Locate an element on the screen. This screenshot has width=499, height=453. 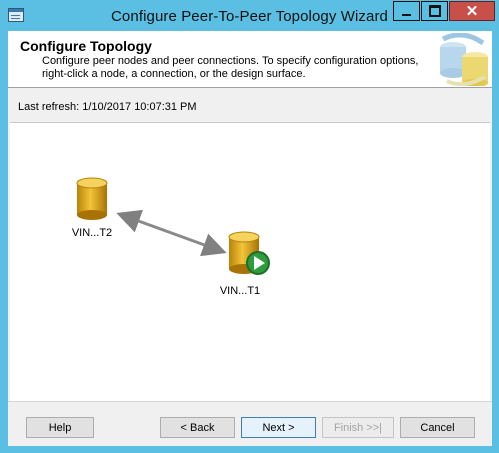
peer-node-t2: VIN...T2 is located at coordinates (92, 208).